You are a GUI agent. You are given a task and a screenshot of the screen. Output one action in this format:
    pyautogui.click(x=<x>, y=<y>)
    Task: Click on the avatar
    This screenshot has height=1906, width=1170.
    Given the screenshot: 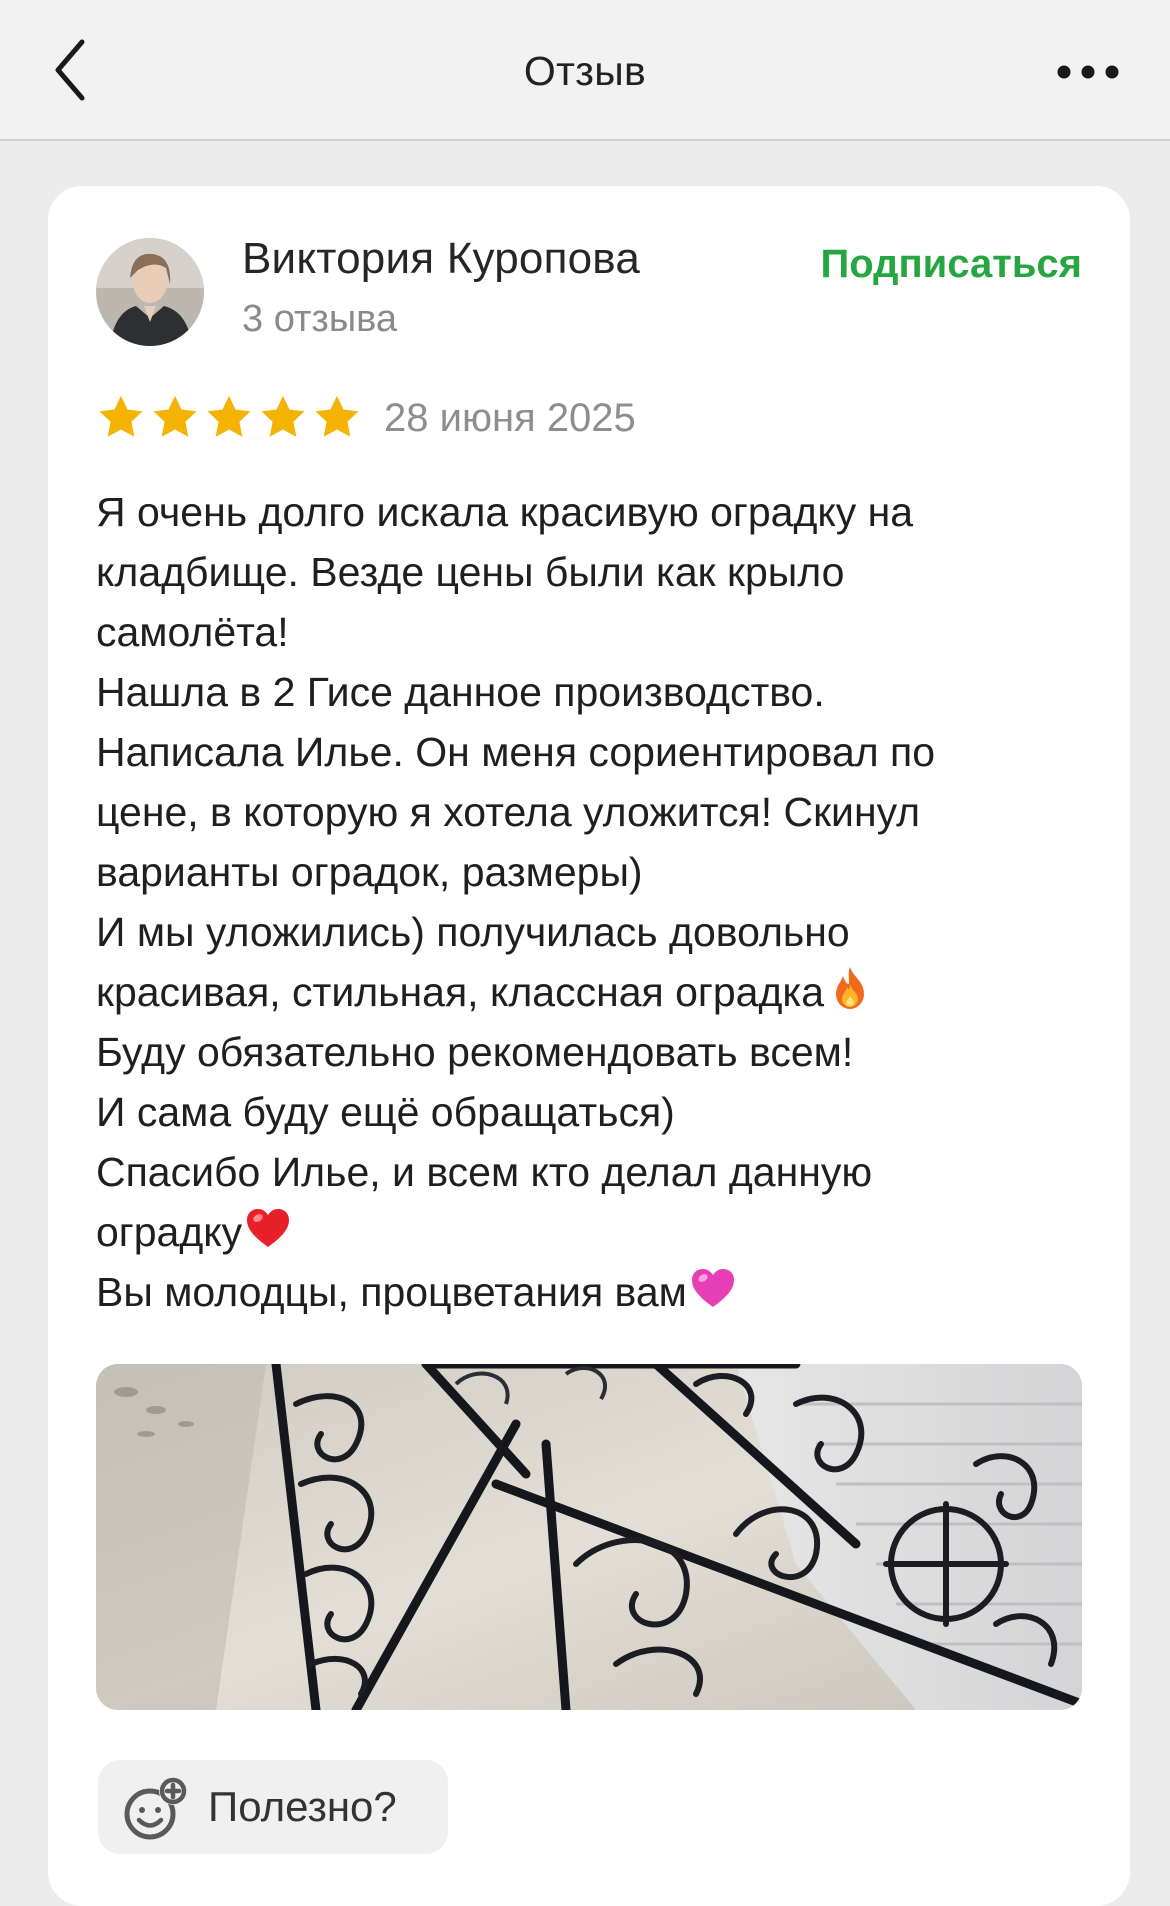 What is the action you would take?
    pyautogui.click(x=150, y=292)
    